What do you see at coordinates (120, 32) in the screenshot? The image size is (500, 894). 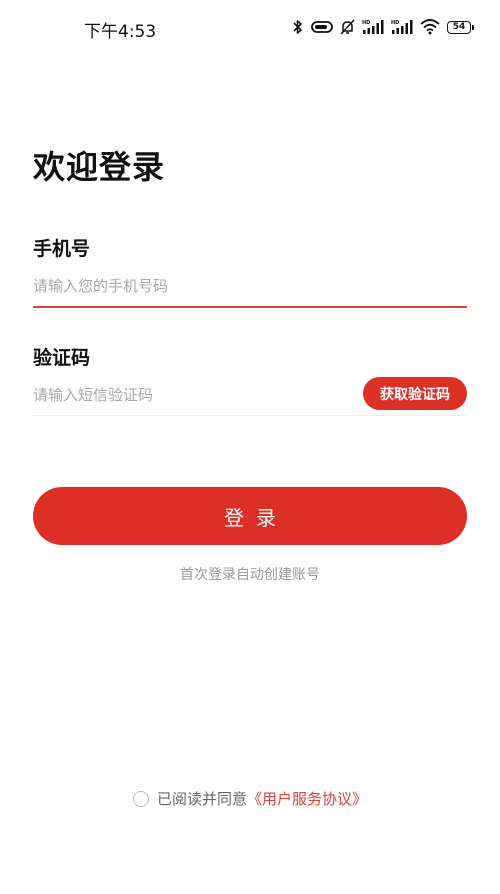 I see `status-time: 下午4:53` at bounding box center [120, 32].